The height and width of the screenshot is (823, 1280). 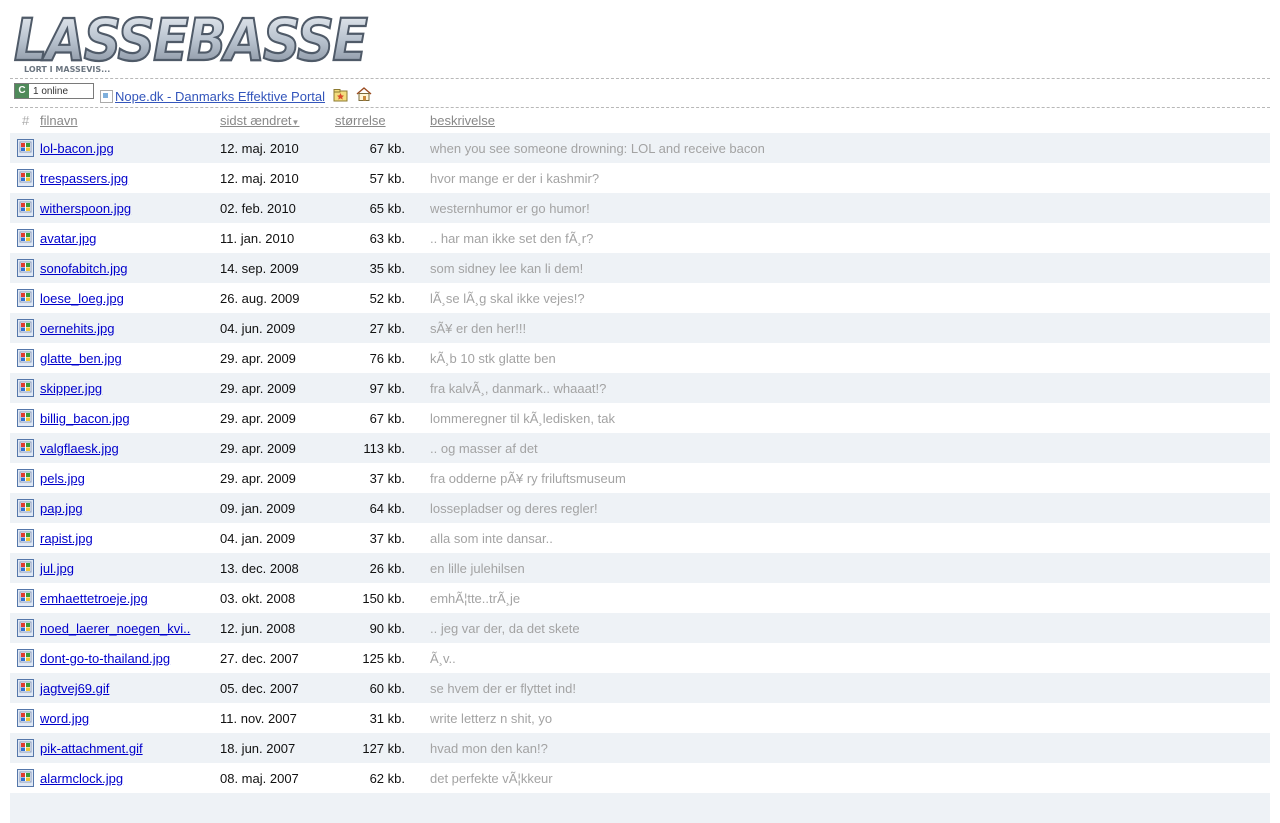 I want to click on file-date: 11. jan. 2010, so click(x=257, y=238).